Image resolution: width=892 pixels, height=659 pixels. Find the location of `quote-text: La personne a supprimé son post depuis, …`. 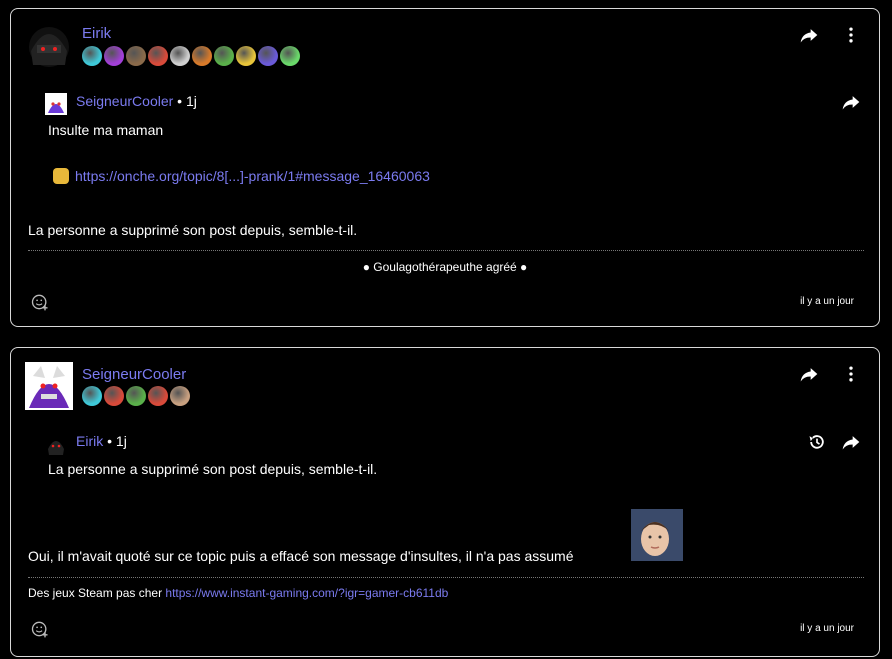

quote-text: La personne a supprimé son post depuis, … is located at coordinates (213, 469).